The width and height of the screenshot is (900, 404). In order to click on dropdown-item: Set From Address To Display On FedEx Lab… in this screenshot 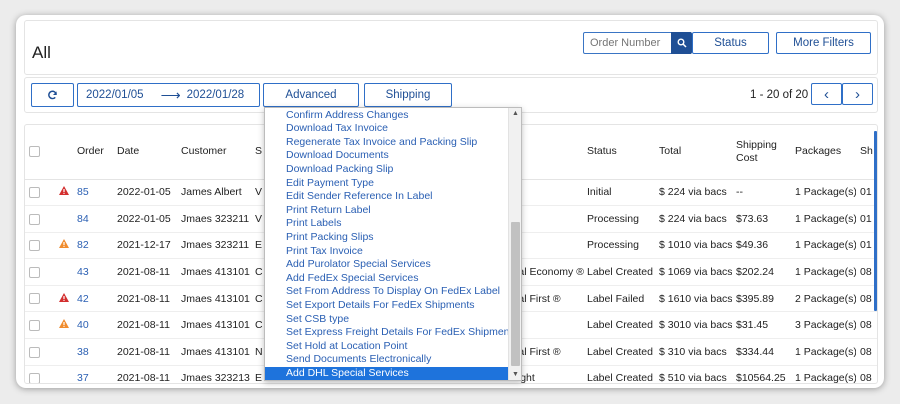, I will do `click(387, 292)`.